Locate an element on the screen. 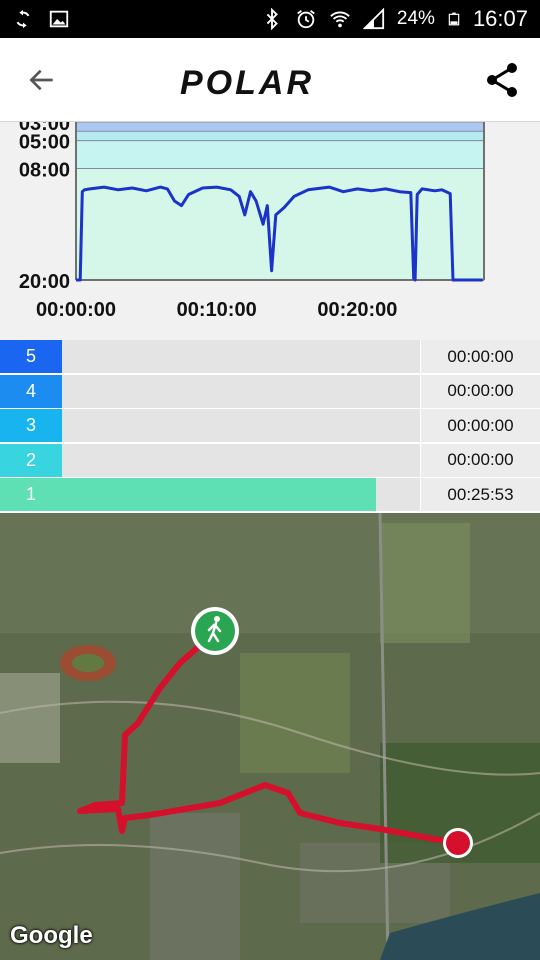 The image size is (540, 960). zone-row-2: 2 00:00:00 is located at coordinates (270, 460).